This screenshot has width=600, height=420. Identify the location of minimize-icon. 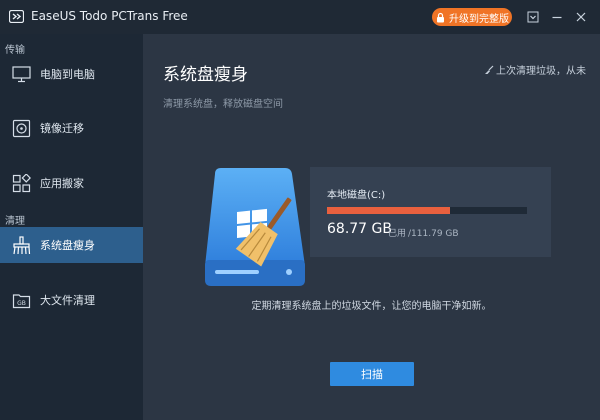
(557, 17).